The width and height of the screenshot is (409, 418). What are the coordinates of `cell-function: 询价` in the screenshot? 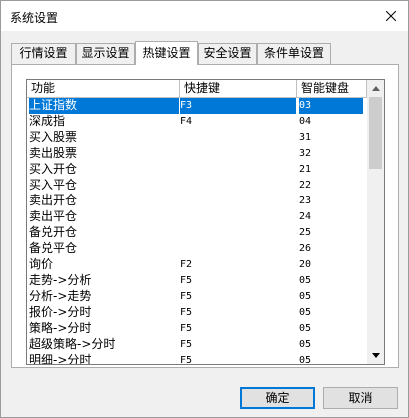 It's located at (41, 264).